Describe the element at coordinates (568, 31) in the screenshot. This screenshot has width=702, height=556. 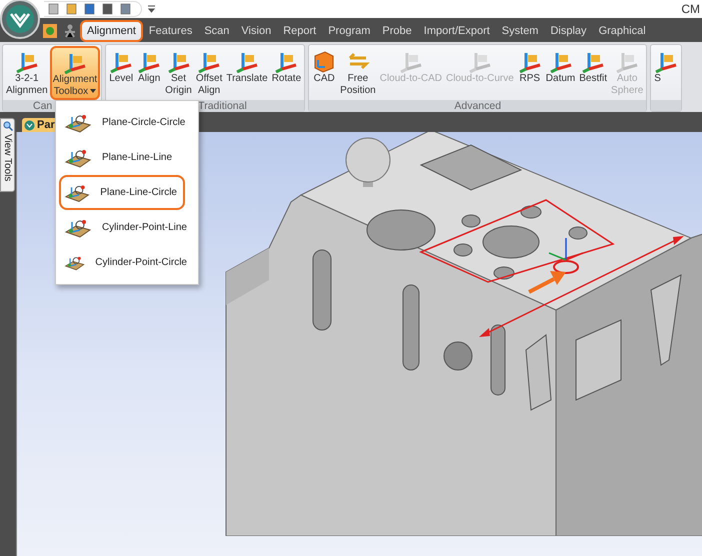
I see `ribbon-tab: Display` at that location.